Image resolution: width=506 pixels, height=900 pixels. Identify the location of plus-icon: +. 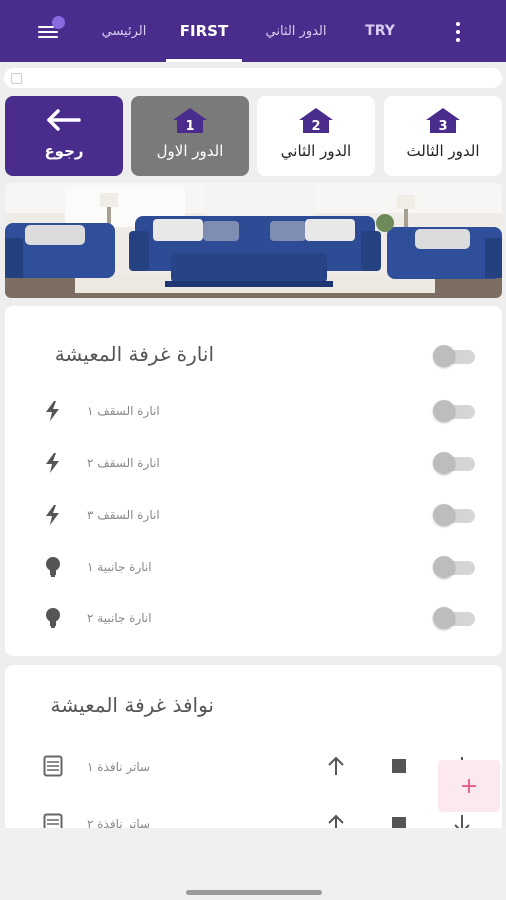
(469, 786).